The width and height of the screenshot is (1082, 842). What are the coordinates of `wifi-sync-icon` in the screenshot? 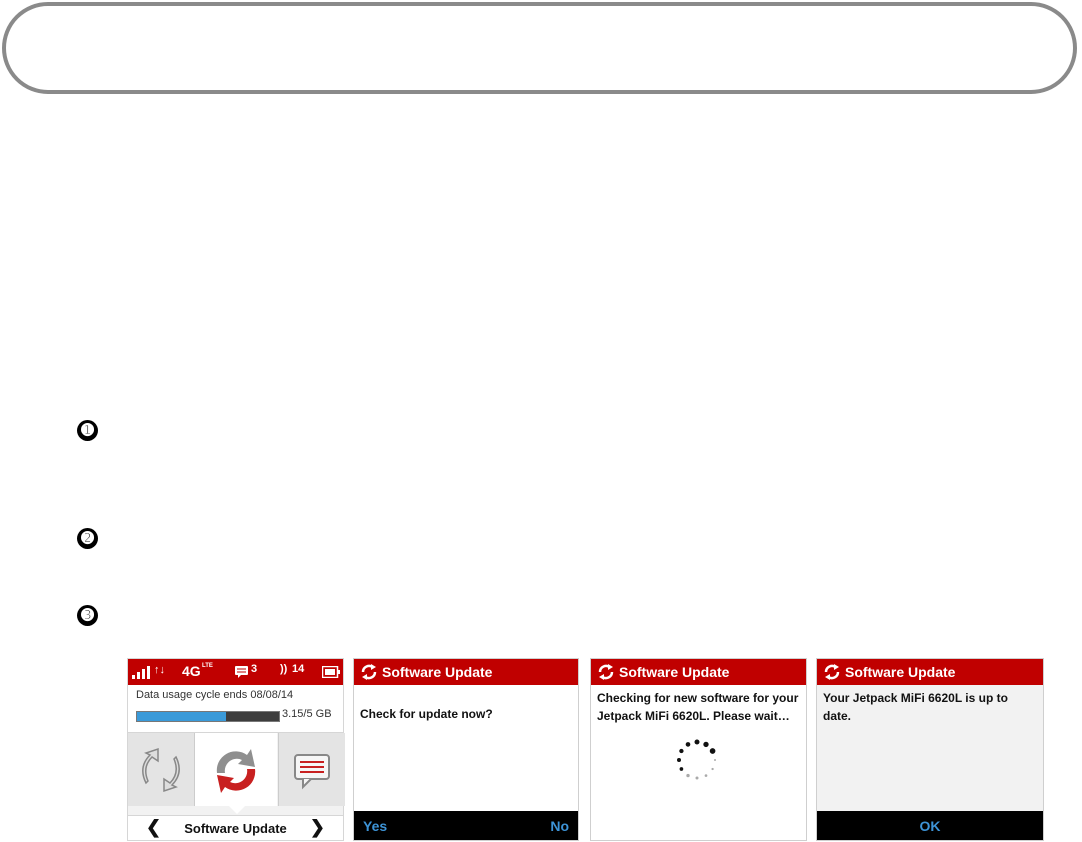 It's located at (161, 770).